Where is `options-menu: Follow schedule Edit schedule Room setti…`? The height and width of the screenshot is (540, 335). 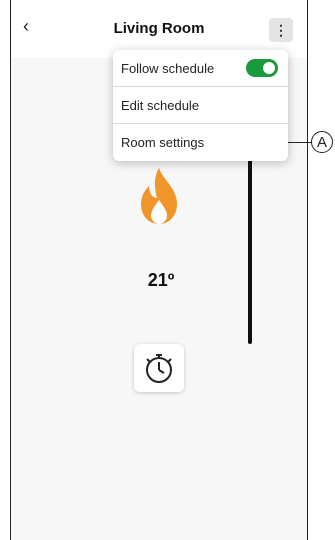 options-menu: Follow schedule Edit schedule Room setti… is located at coordinates (200, 105).